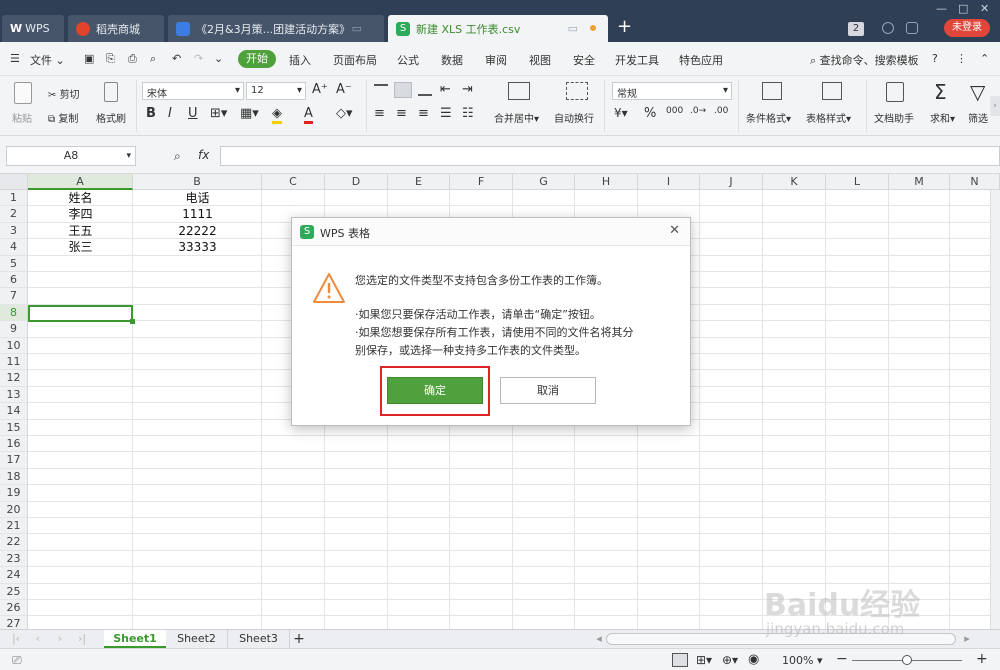  Describe the element at coordinates (730, 660) in the screenshot. I see `reading-layout-icon: ⊕▾` at that location.